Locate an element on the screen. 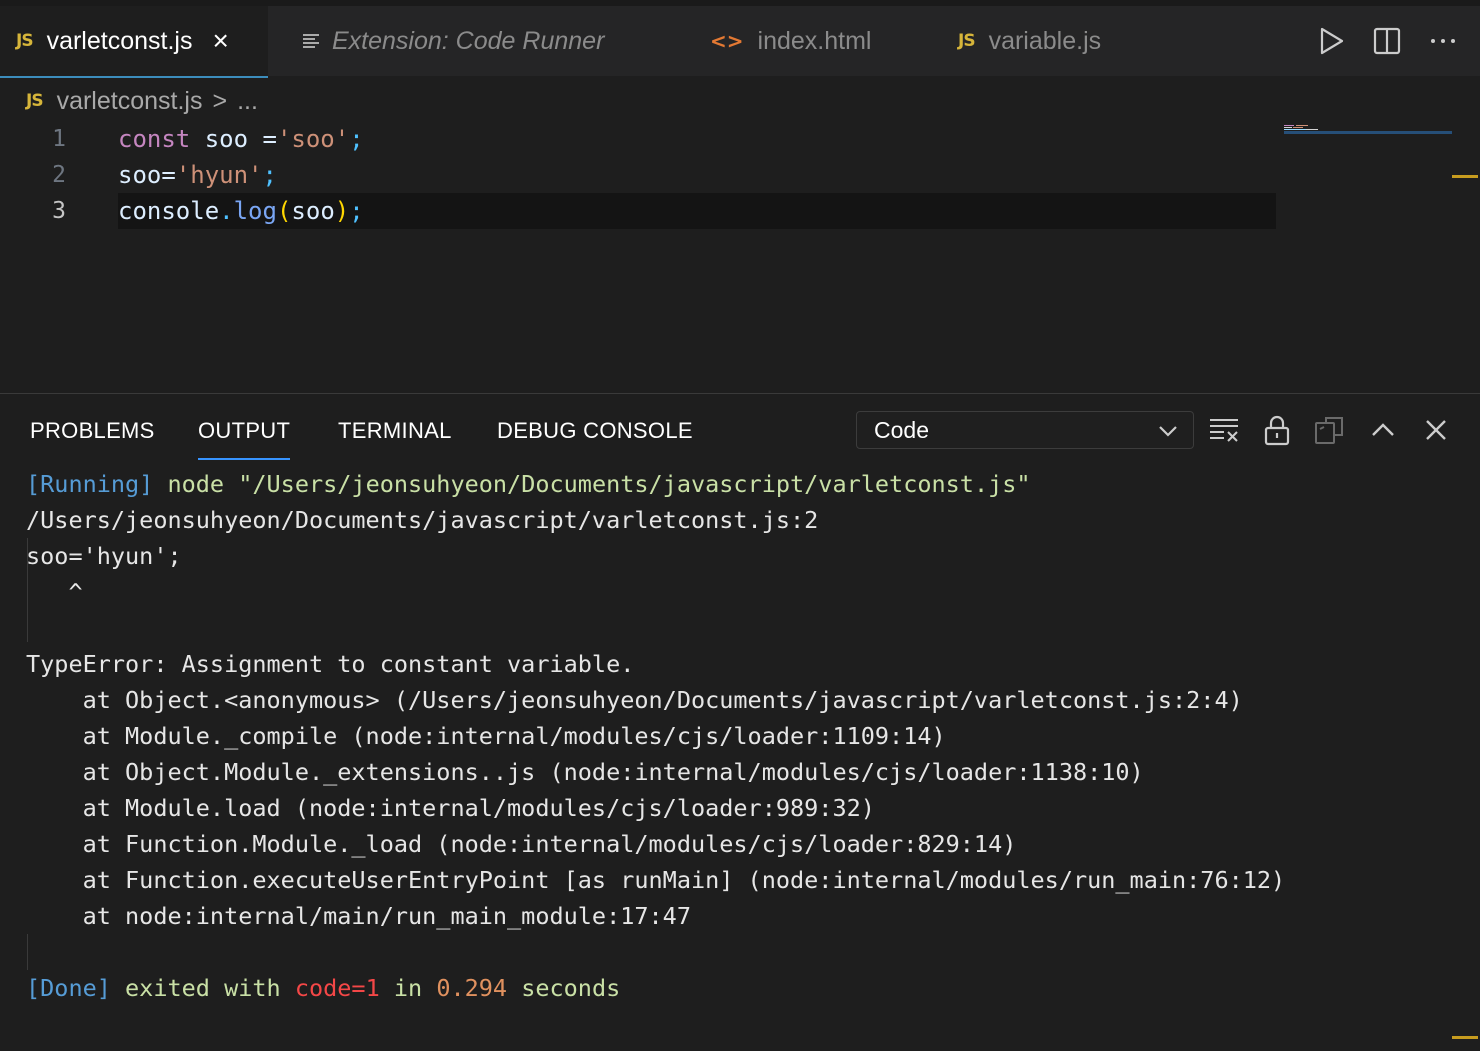  tab-variable-js: JS variable.js is located at coordinates (1029, 41).